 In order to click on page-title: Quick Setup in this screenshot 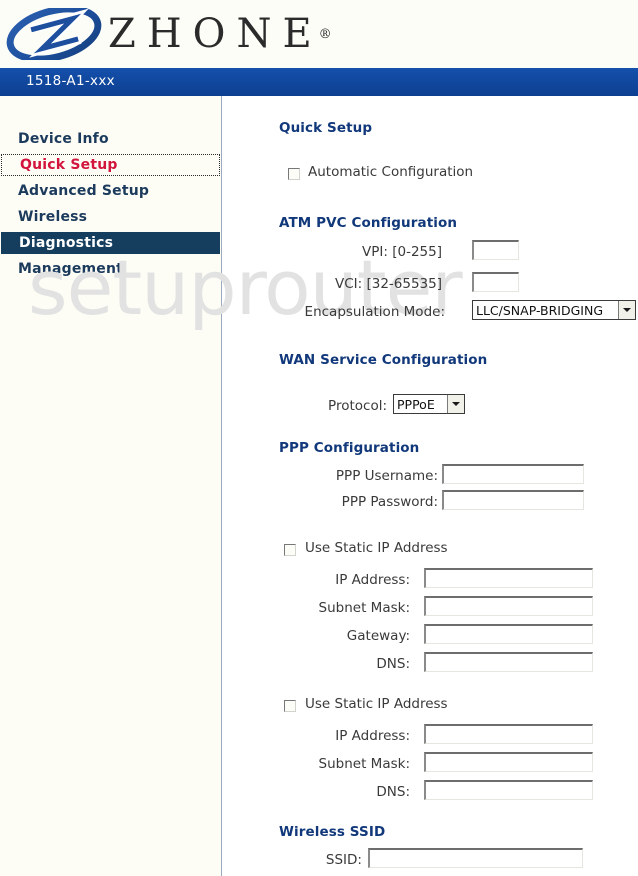, I will do `click(326, 128)`.